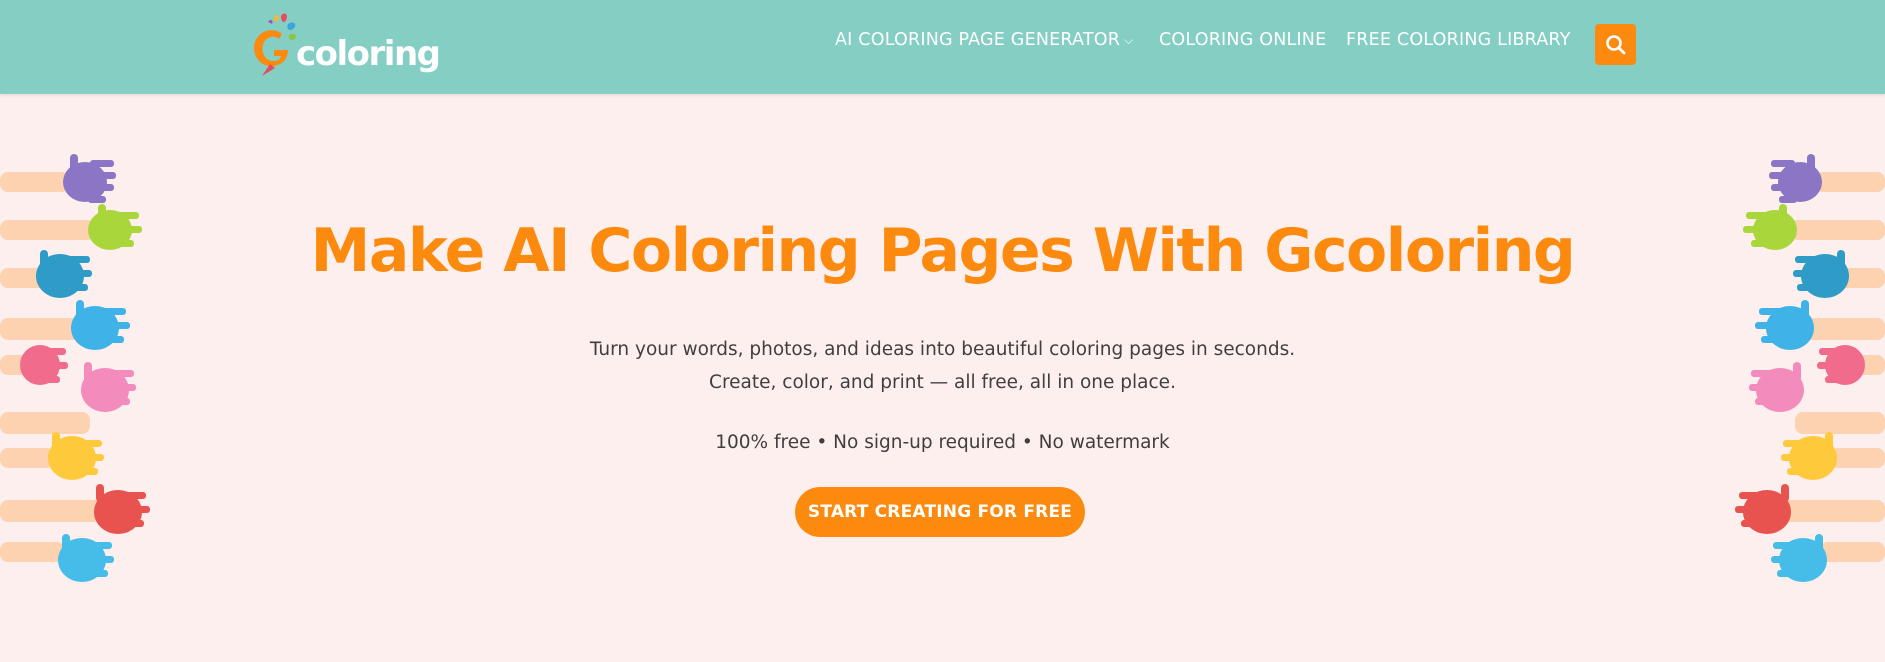  I want to click on logo-wordmark: coloring, so click(368, 54).